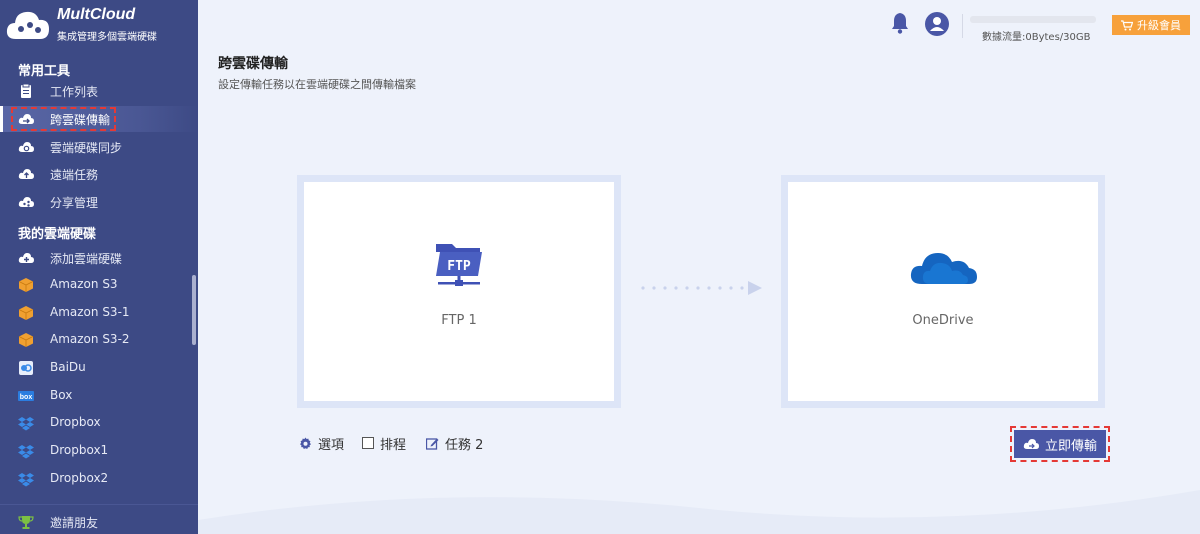  Describe the element at coordinates (86, 148) in the screenshot. I see `sidebar-item-label: 雲端硬碟同步` at that location.